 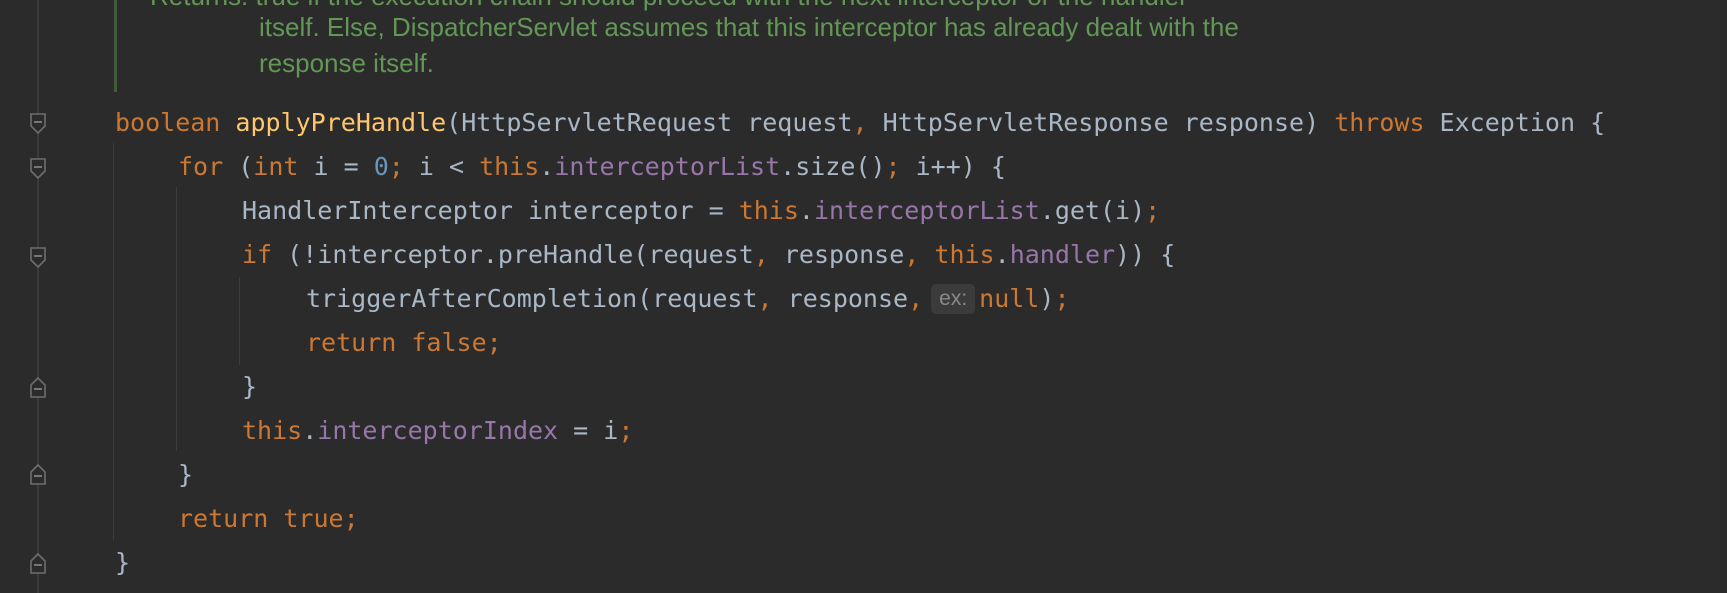 What do you see at coordinates (276, 166) in the screenshot?
I see `keyword: int` at bounding box center [276, 166].